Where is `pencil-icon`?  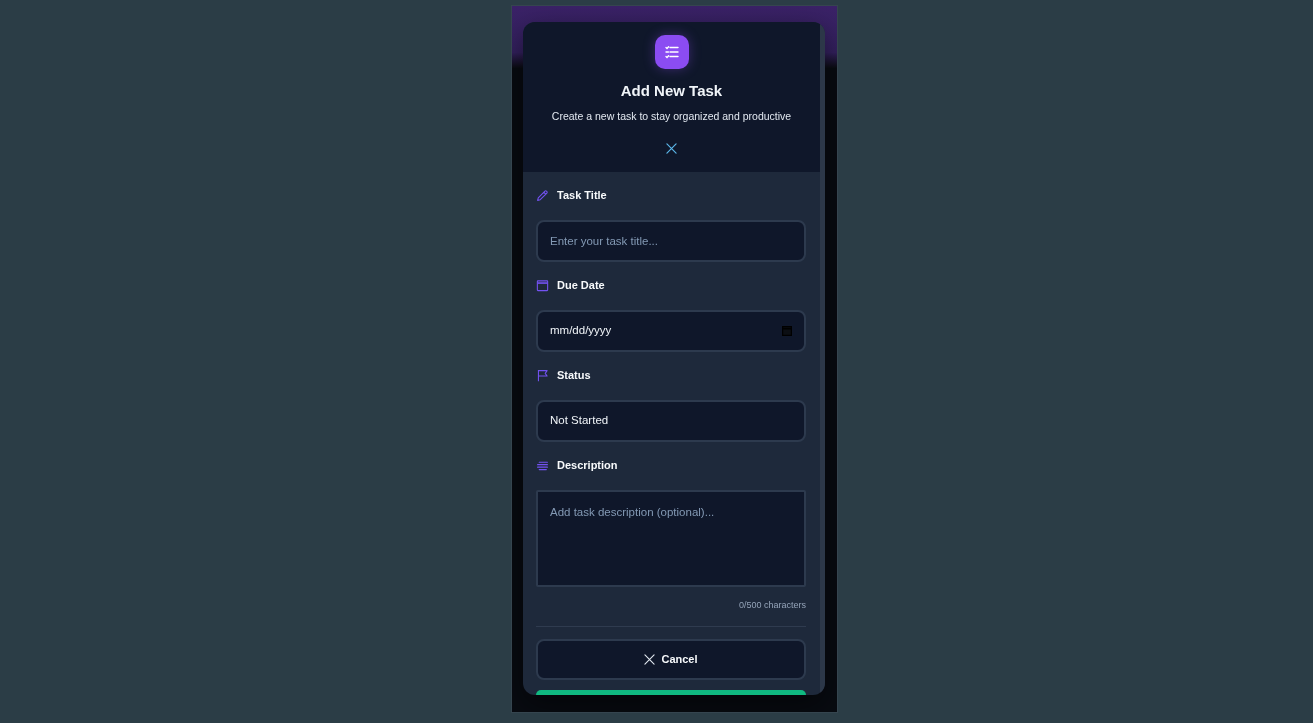
pencil-icon is located at coordinates (542, 195).